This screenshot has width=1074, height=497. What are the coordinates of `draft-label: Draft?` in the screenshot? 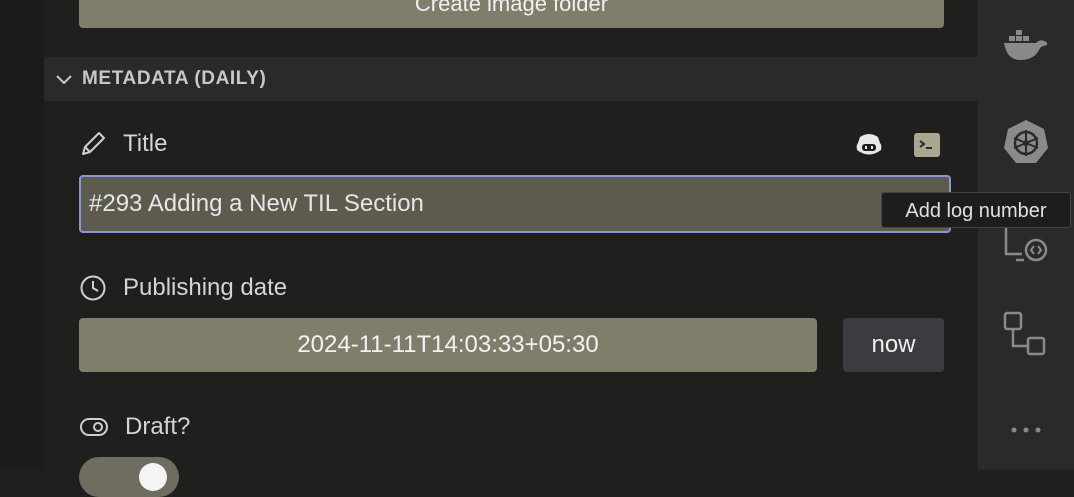 It's located at (134, 427).